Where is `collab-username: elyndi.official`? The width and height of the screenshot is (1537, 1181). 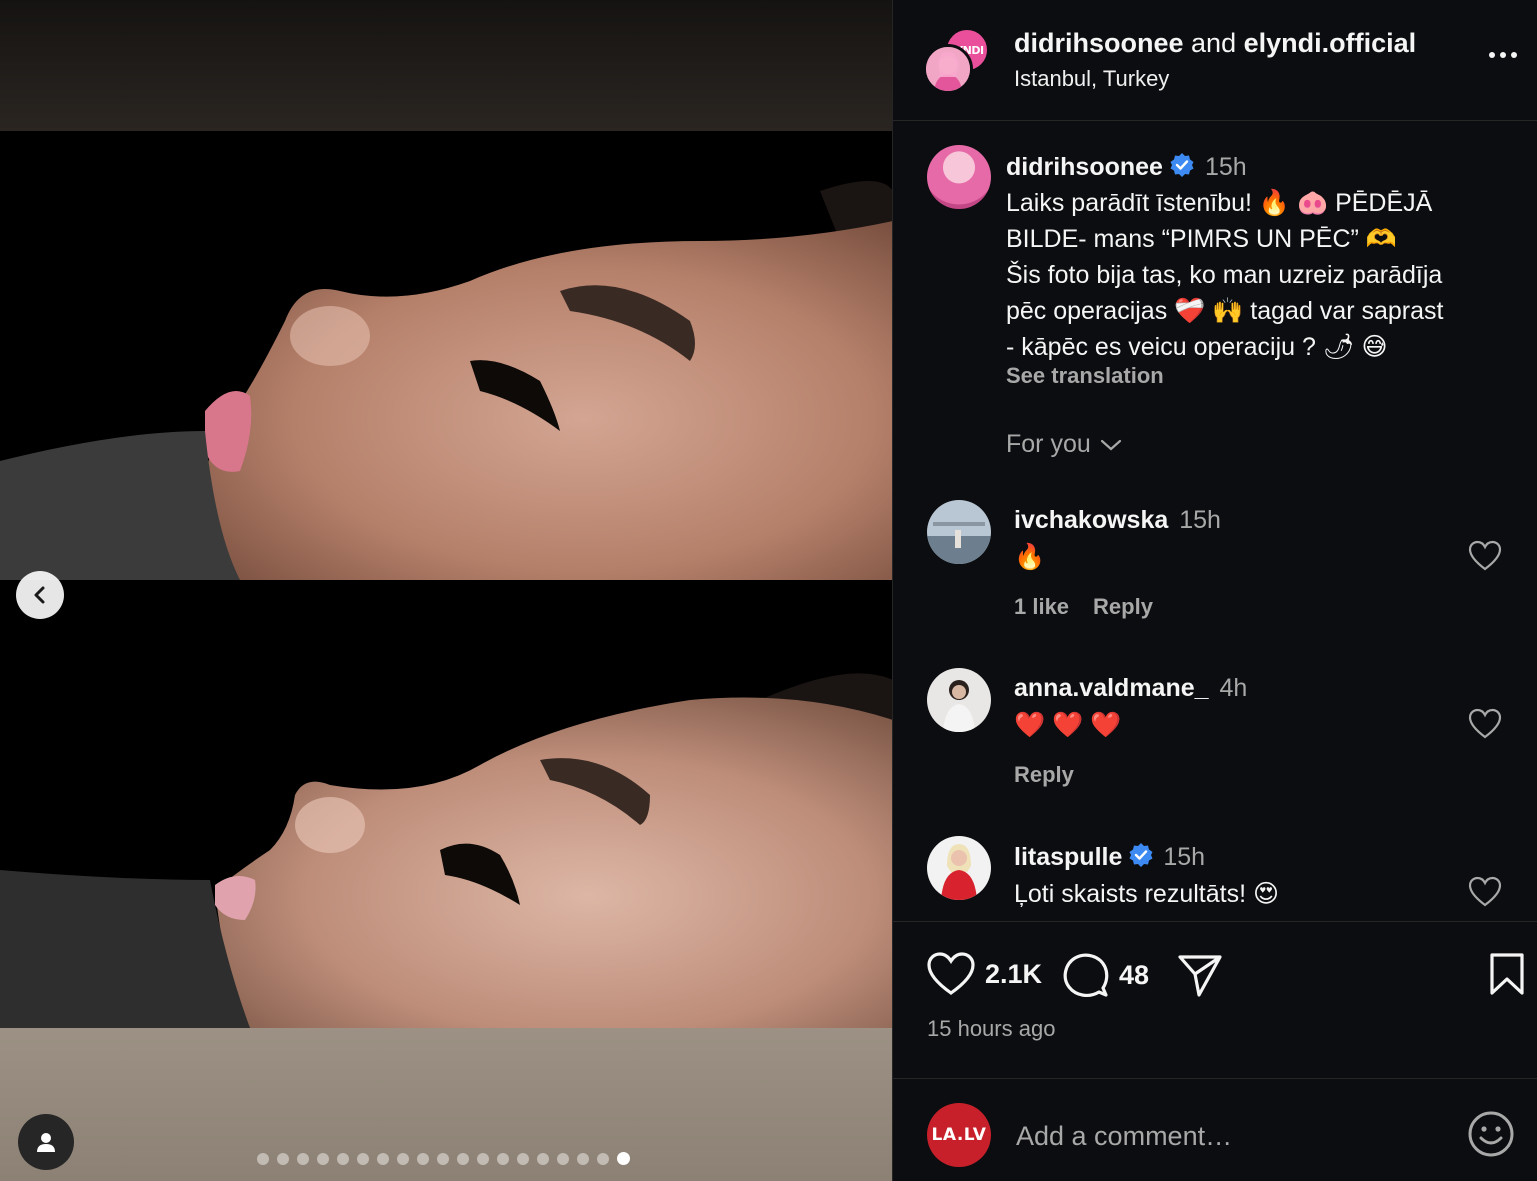 collab-username: elyndi.official is located at coordinates (1330, 43).